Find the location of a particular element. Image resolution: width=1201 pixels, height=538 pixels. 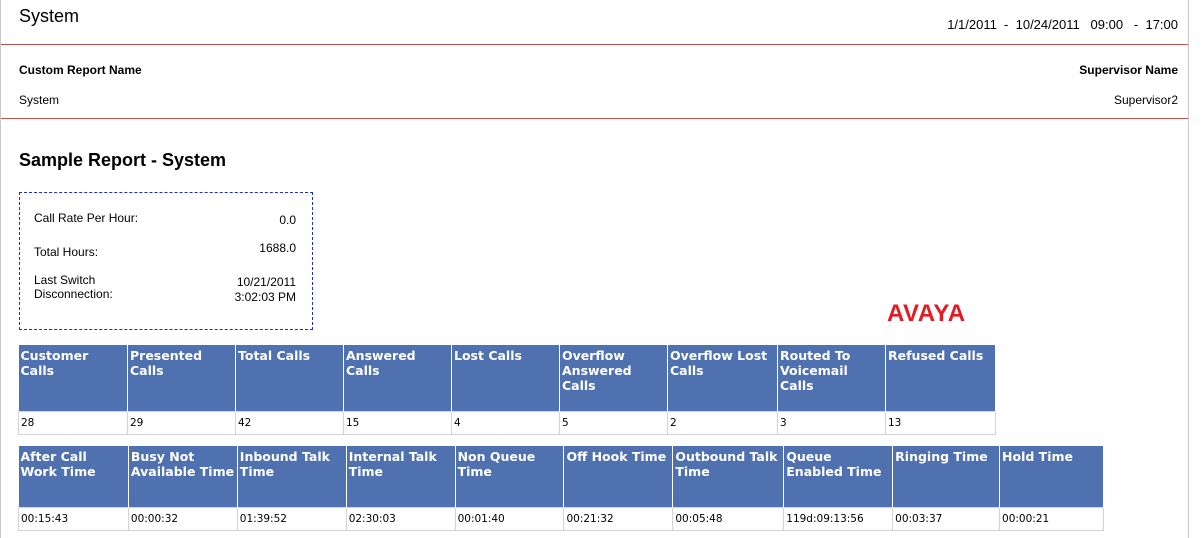

col-presented-calls: Presented Calls is located at coordinates (181, 378).